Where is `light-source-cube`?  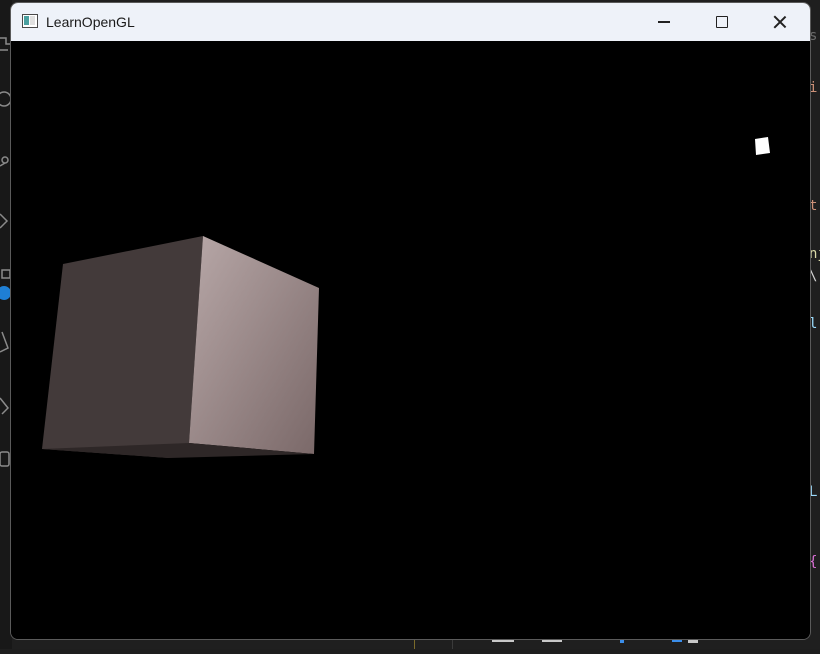
light-source-cube is located at coordinates (762, 146).